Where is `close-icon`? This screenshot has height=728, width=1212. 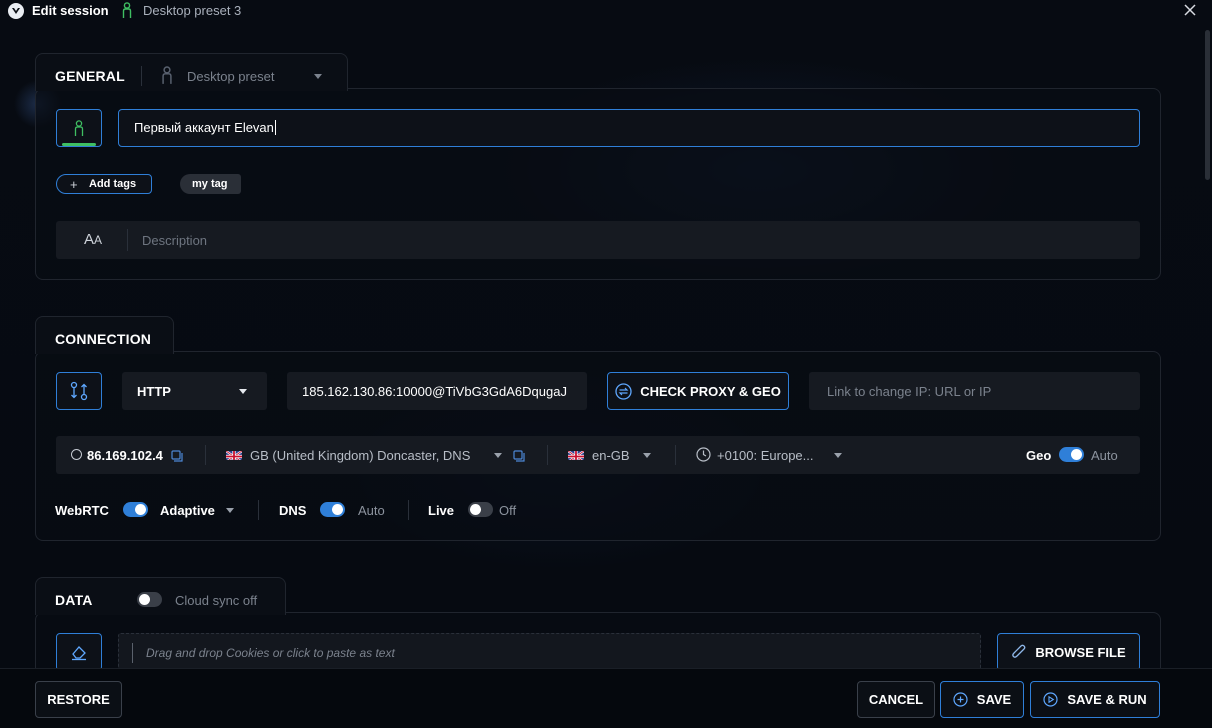
close-icon is located at coordinates (1190, 10).